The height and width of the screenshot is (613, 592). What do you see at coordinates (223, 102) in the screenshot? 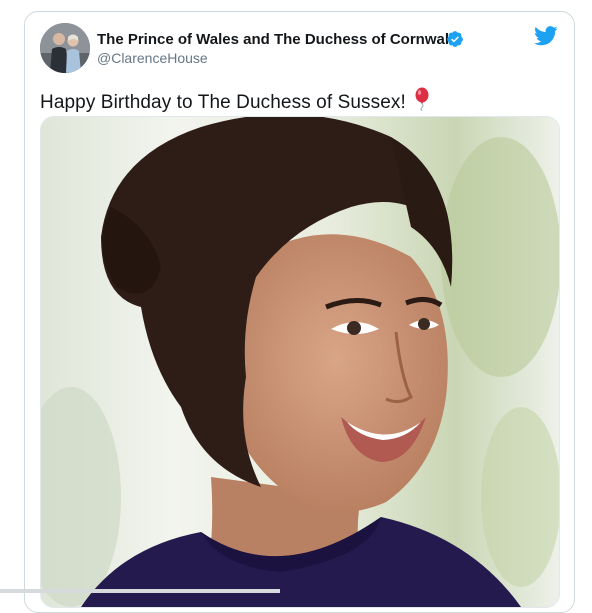
I see `tweet-text-content: Happy Birthday to The Duchess of Sussex!` at bounding box center [223, 102].